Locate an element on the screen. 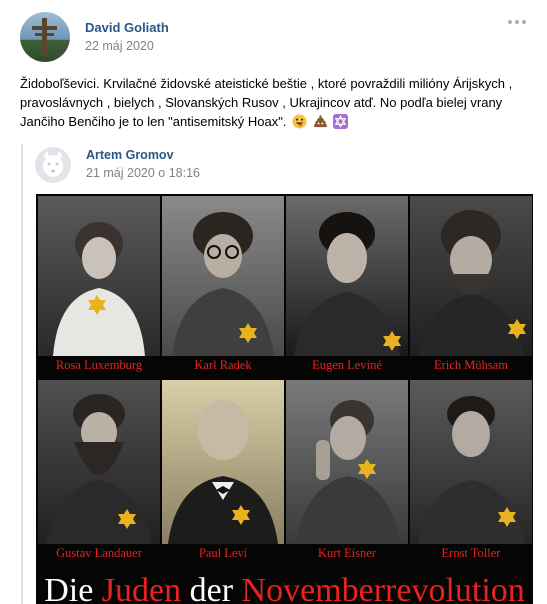 The image size is (547, 604). banner-part: Juden is located at coordinates (141, 588).